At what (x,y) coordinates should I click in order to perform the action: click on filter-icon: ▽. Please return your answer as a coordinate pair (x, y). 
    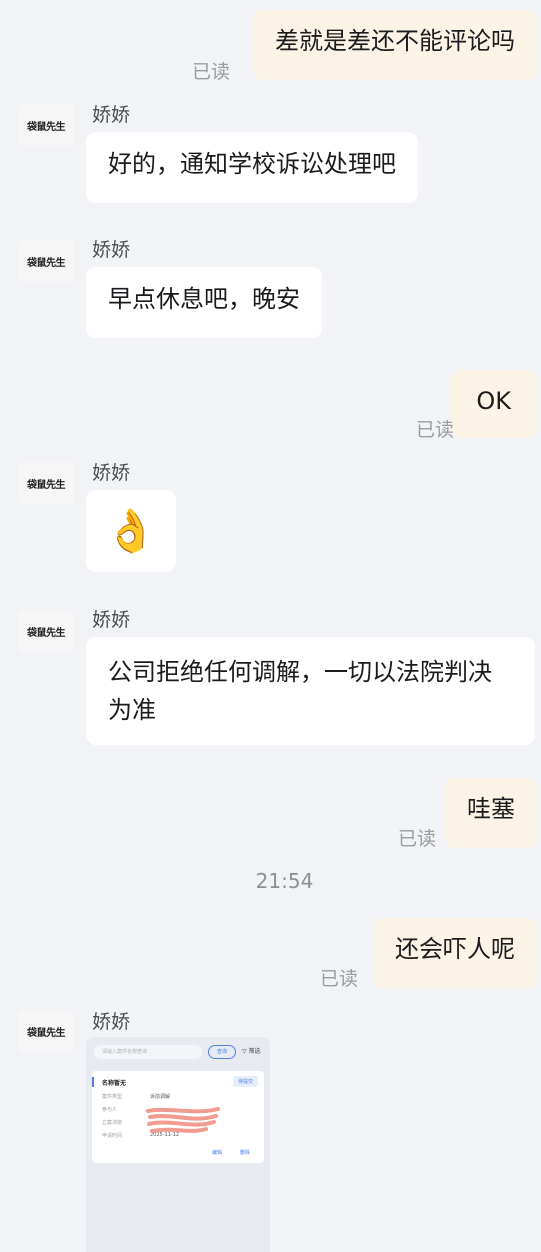
    Looking at the image, I should click on (244, 1051).